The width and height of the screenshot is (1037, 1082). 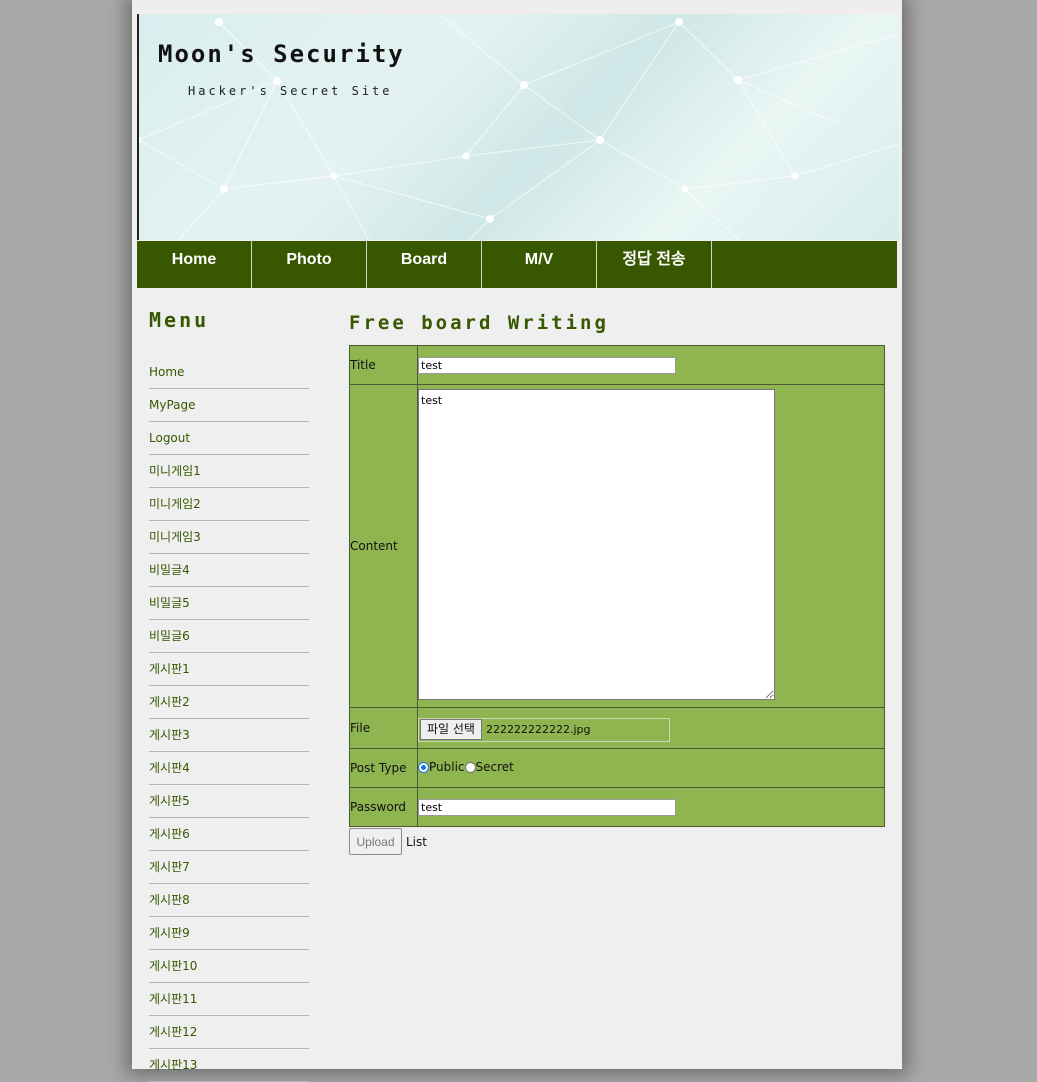 I want to click on main-nav: Home Photo Board M/V 정답 전송, so click(x=517, y=264).